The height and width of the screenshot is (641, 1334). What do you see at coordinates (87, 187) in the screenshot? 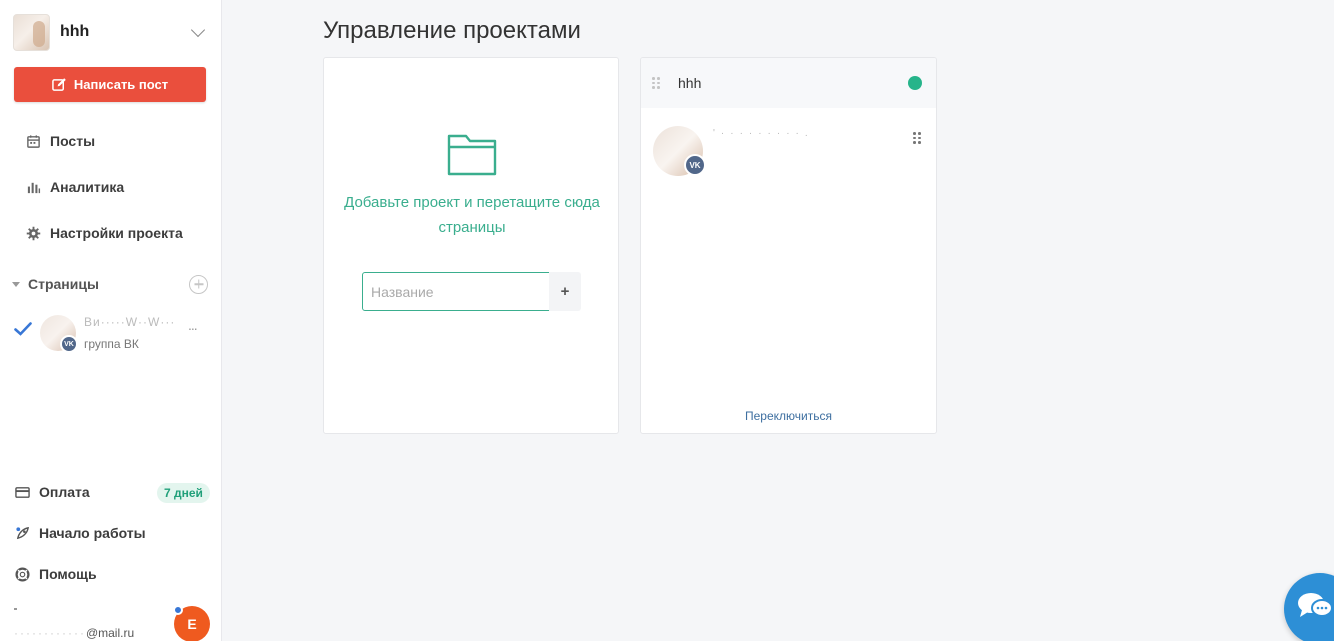
I see `nav-analytics-label: Аналитика` at bounding box center [87, 187].